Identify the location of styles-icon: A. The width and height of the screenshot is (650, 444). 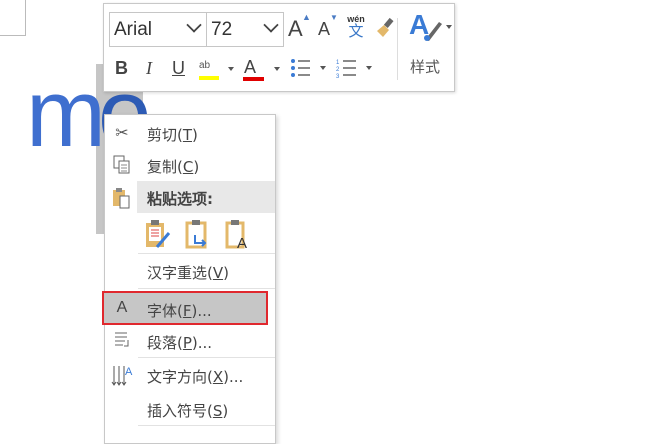
(430, 28).